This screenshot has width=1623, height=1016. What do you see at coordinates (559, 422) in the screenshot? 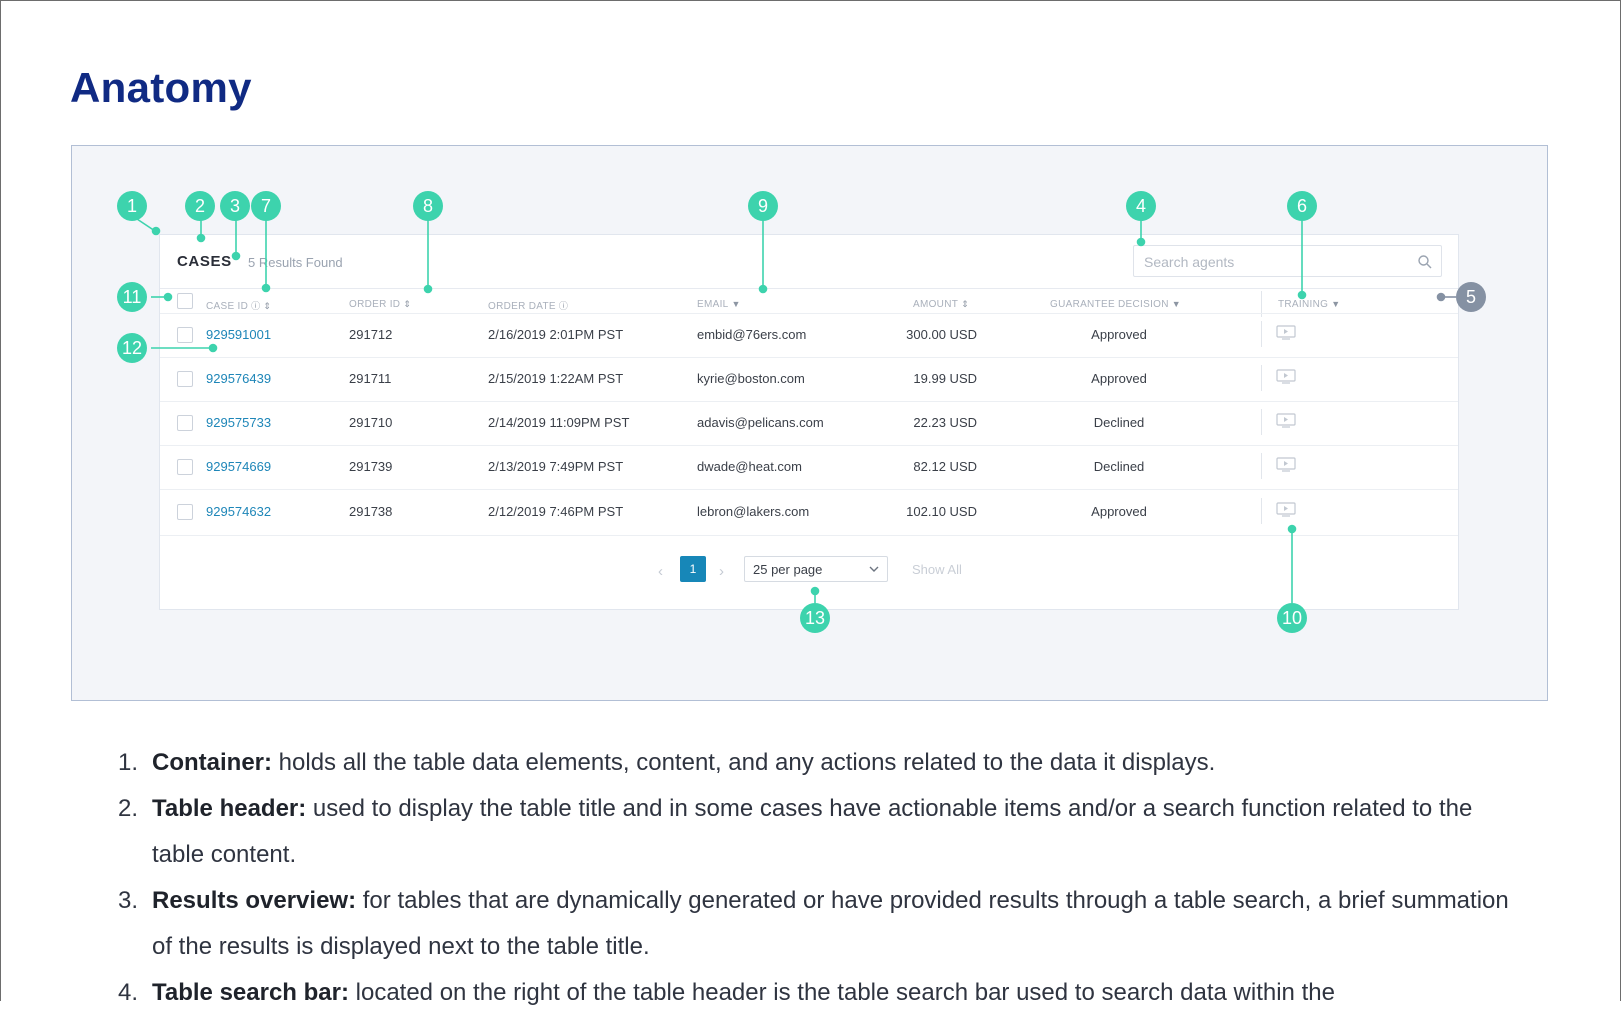
I see `order-date-cell: 2/14/2019 11:09PM PST` at bounding box center [559, 422].